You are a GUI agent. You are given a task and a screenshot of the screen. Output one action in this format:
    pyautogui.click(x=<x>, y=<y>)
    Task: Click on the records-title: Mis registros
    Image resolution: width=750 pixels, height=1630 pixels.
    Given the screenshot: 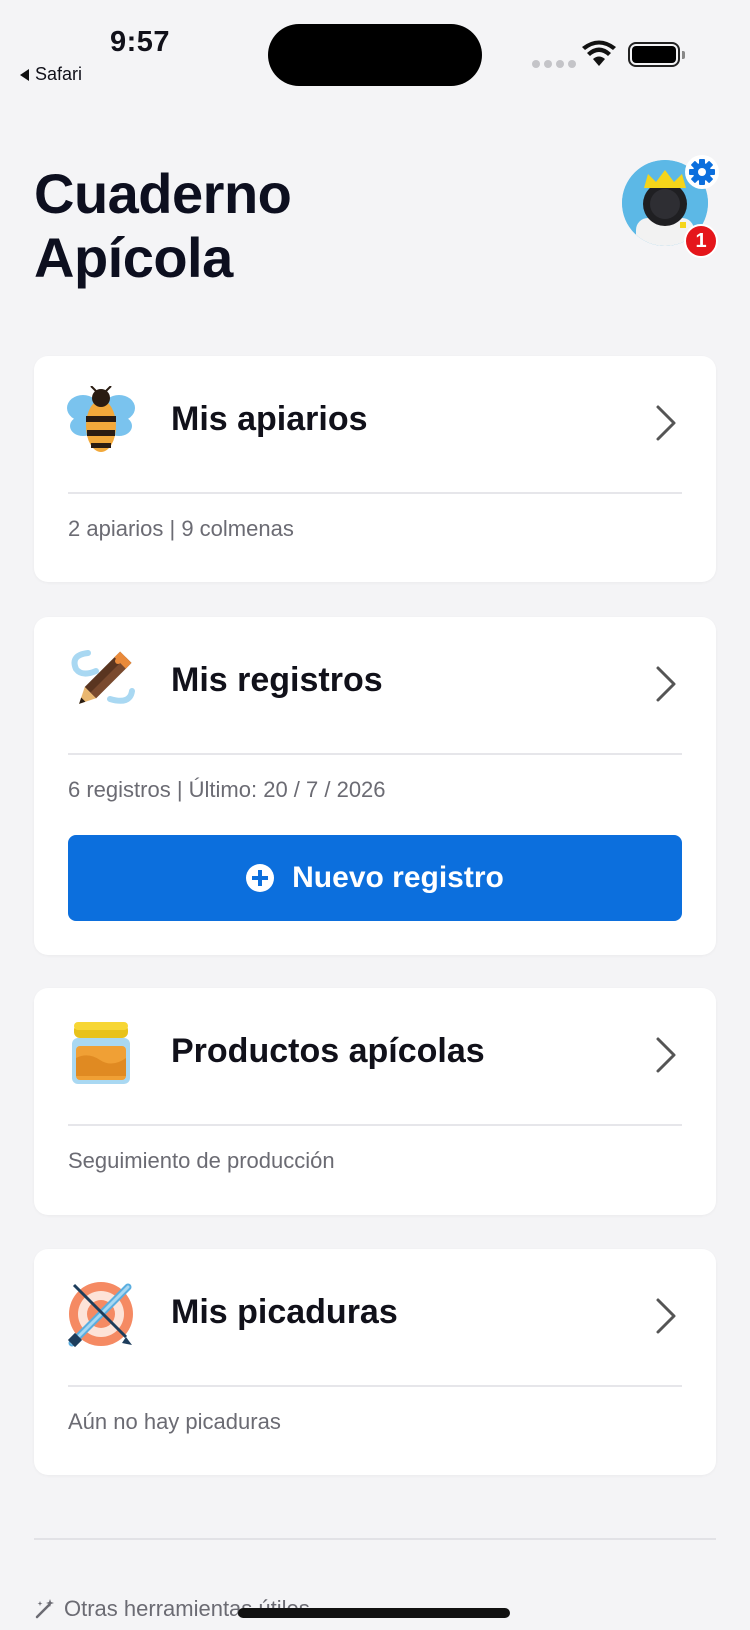 What is the action you would take?
    pyautogui.click(x=277, y=680)
    